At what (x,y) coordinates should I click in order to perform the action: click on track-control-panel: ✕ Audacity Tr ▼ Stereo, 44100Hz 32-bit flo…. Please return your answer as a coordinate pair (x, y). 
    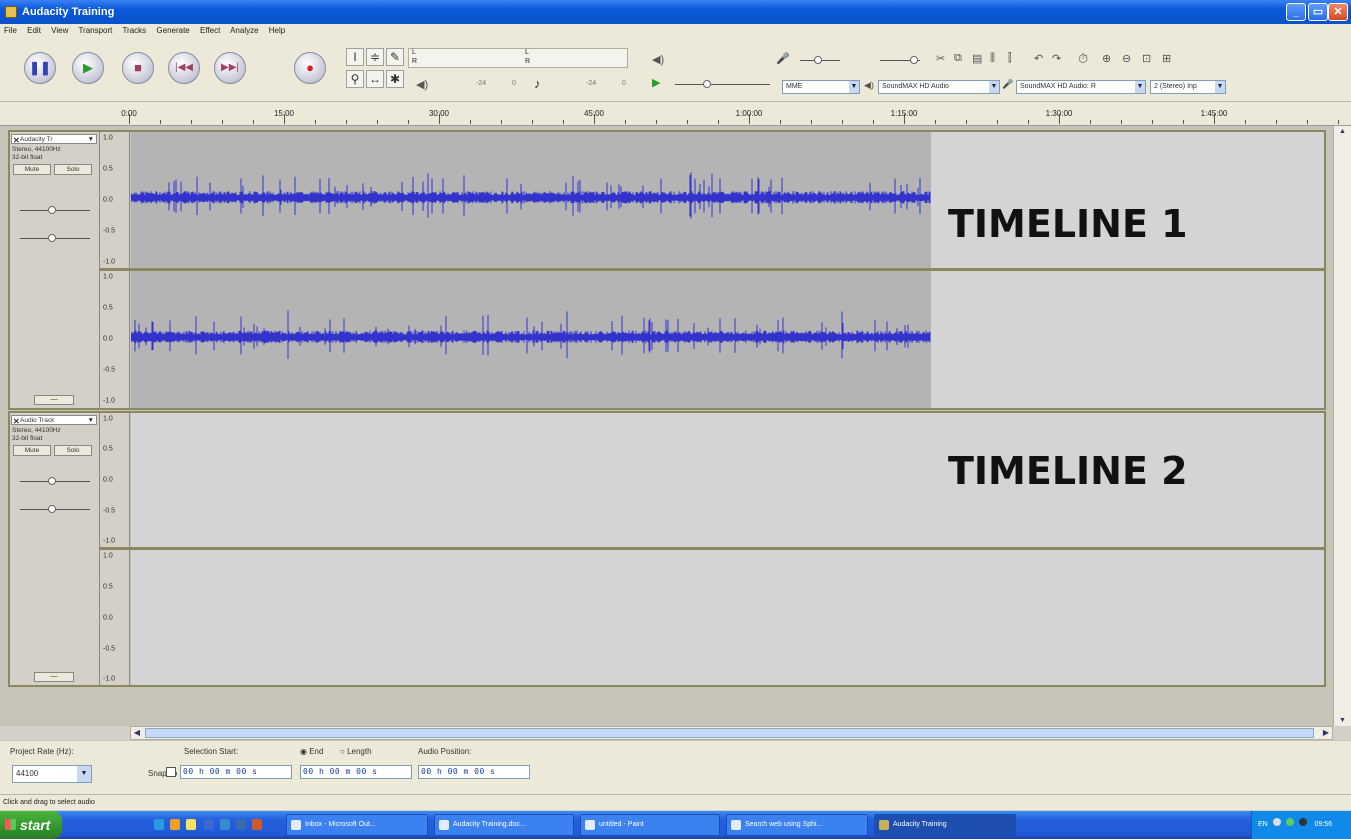
    Looking at the image, I should click on (55, 270).